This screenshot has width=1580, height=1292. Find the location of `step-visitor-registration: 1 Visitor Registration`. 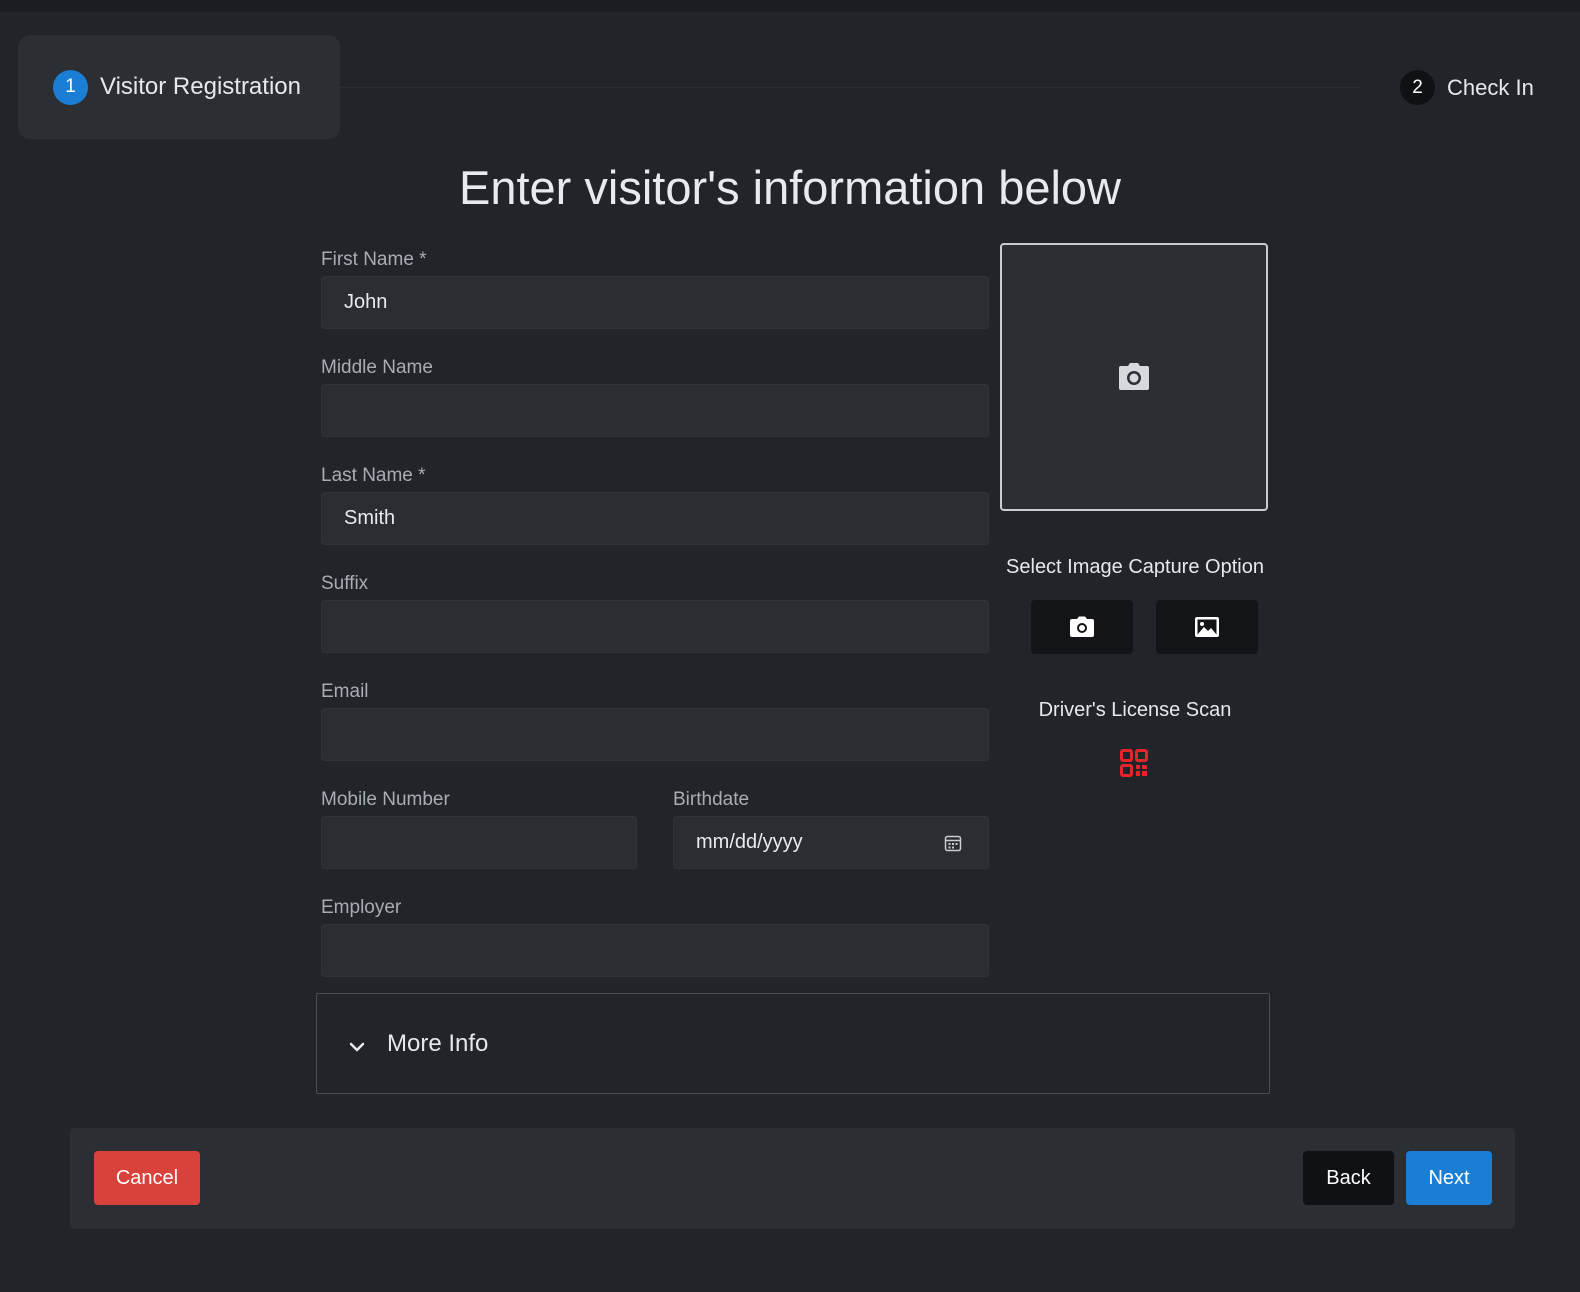

step-visitor-registration: 1 Visitor Registration is located at coordinates (179, 87).